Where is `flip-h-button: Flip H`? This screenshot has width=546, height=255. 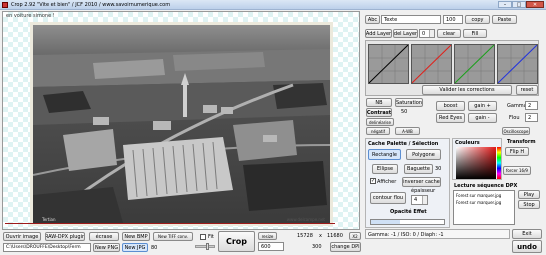
flip-h-button: Flip H is located at coordinates (517, 151).